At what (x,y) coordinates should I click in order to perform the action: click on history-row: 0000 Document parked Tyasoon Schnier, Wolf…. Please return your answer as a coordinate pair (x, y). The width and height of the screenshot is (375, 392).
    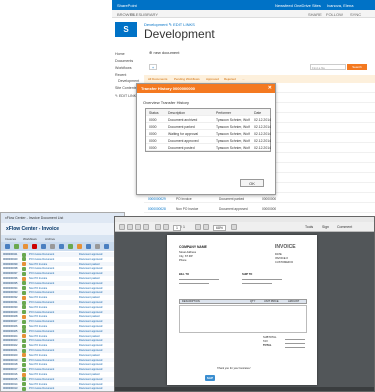
    Looking at the image, I should click on (208, 126).